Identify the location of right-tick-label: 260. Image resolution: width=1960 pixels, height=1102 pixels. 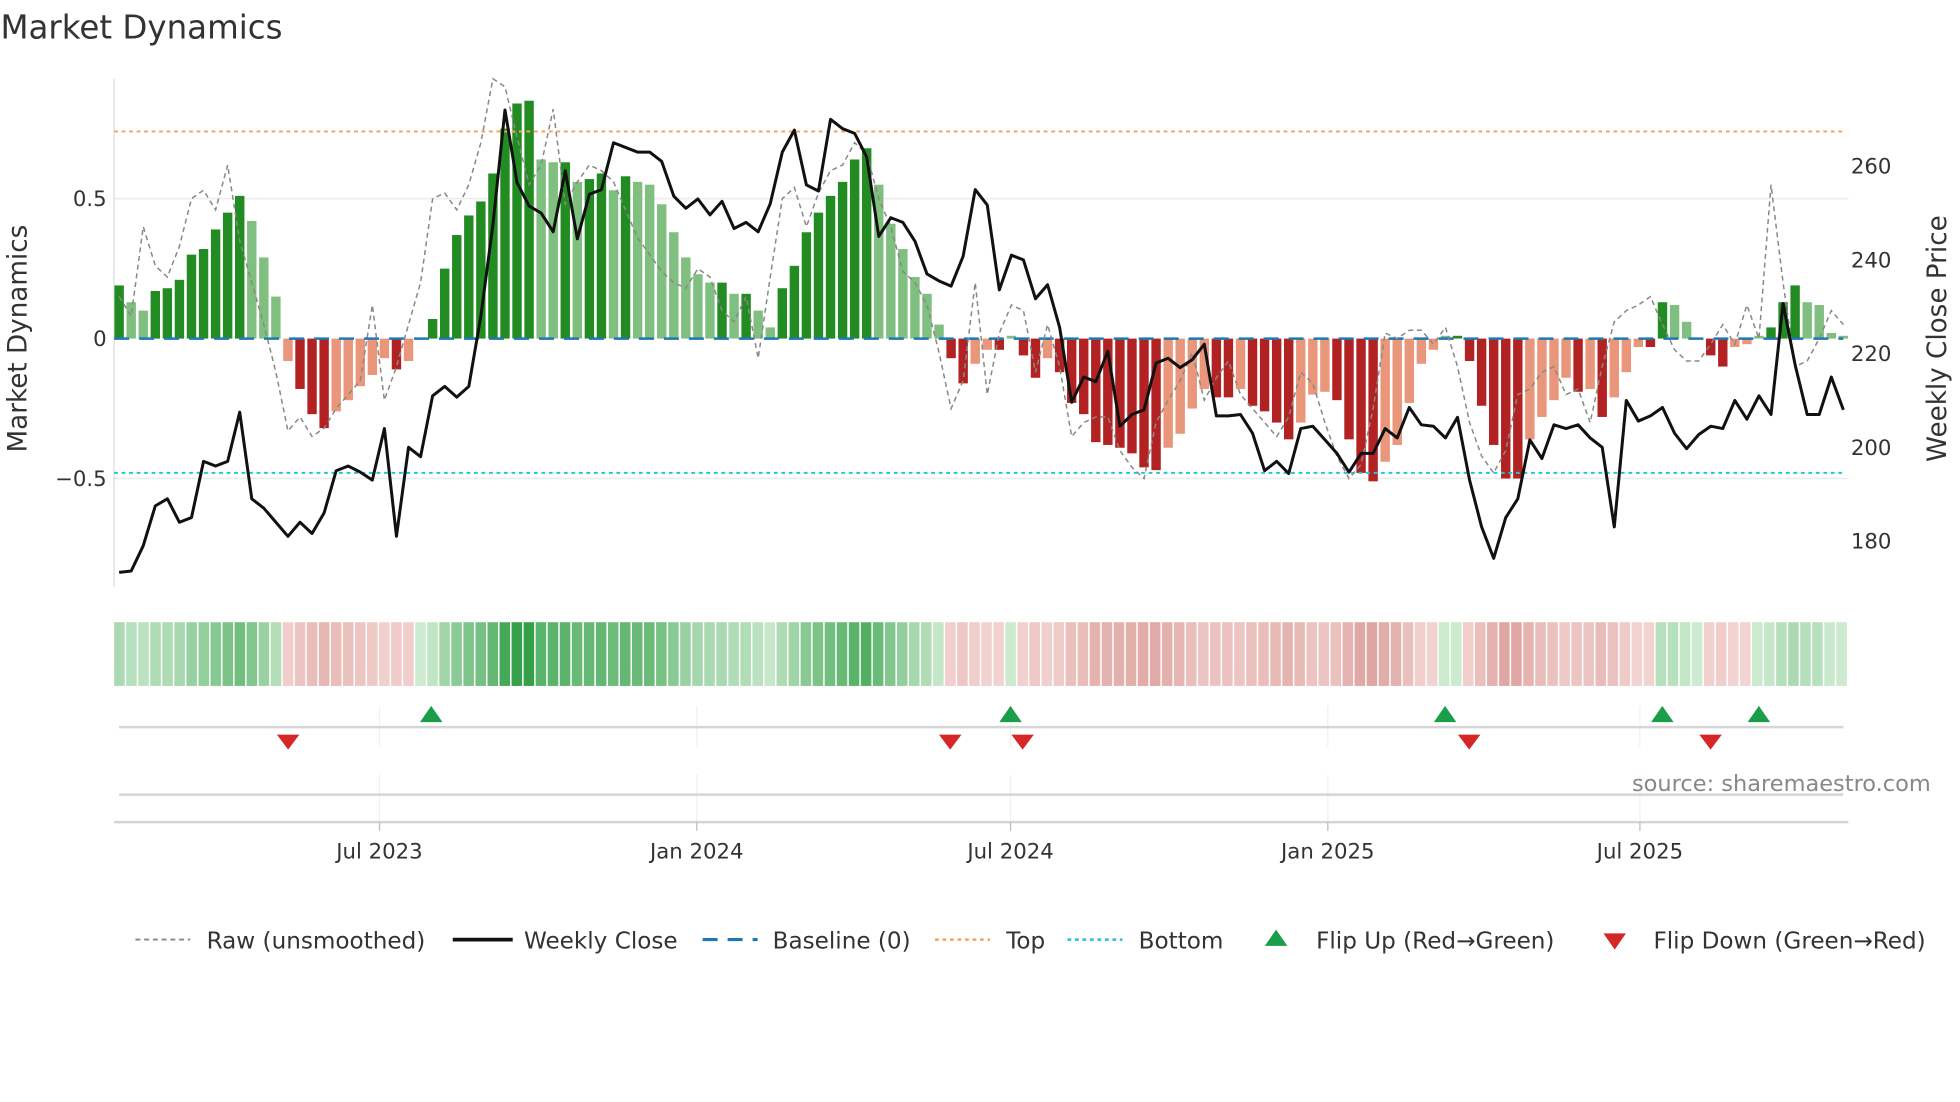
(1871, 167).